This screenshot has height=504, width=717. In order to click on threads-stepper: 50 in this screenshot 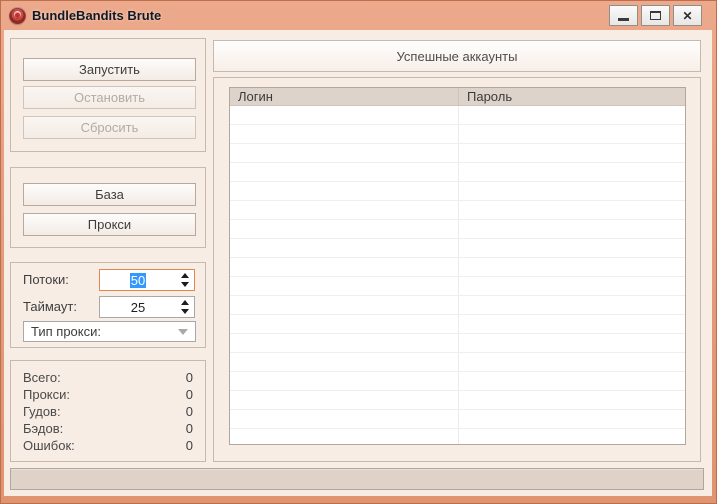, I will do `click(147, 280)`.